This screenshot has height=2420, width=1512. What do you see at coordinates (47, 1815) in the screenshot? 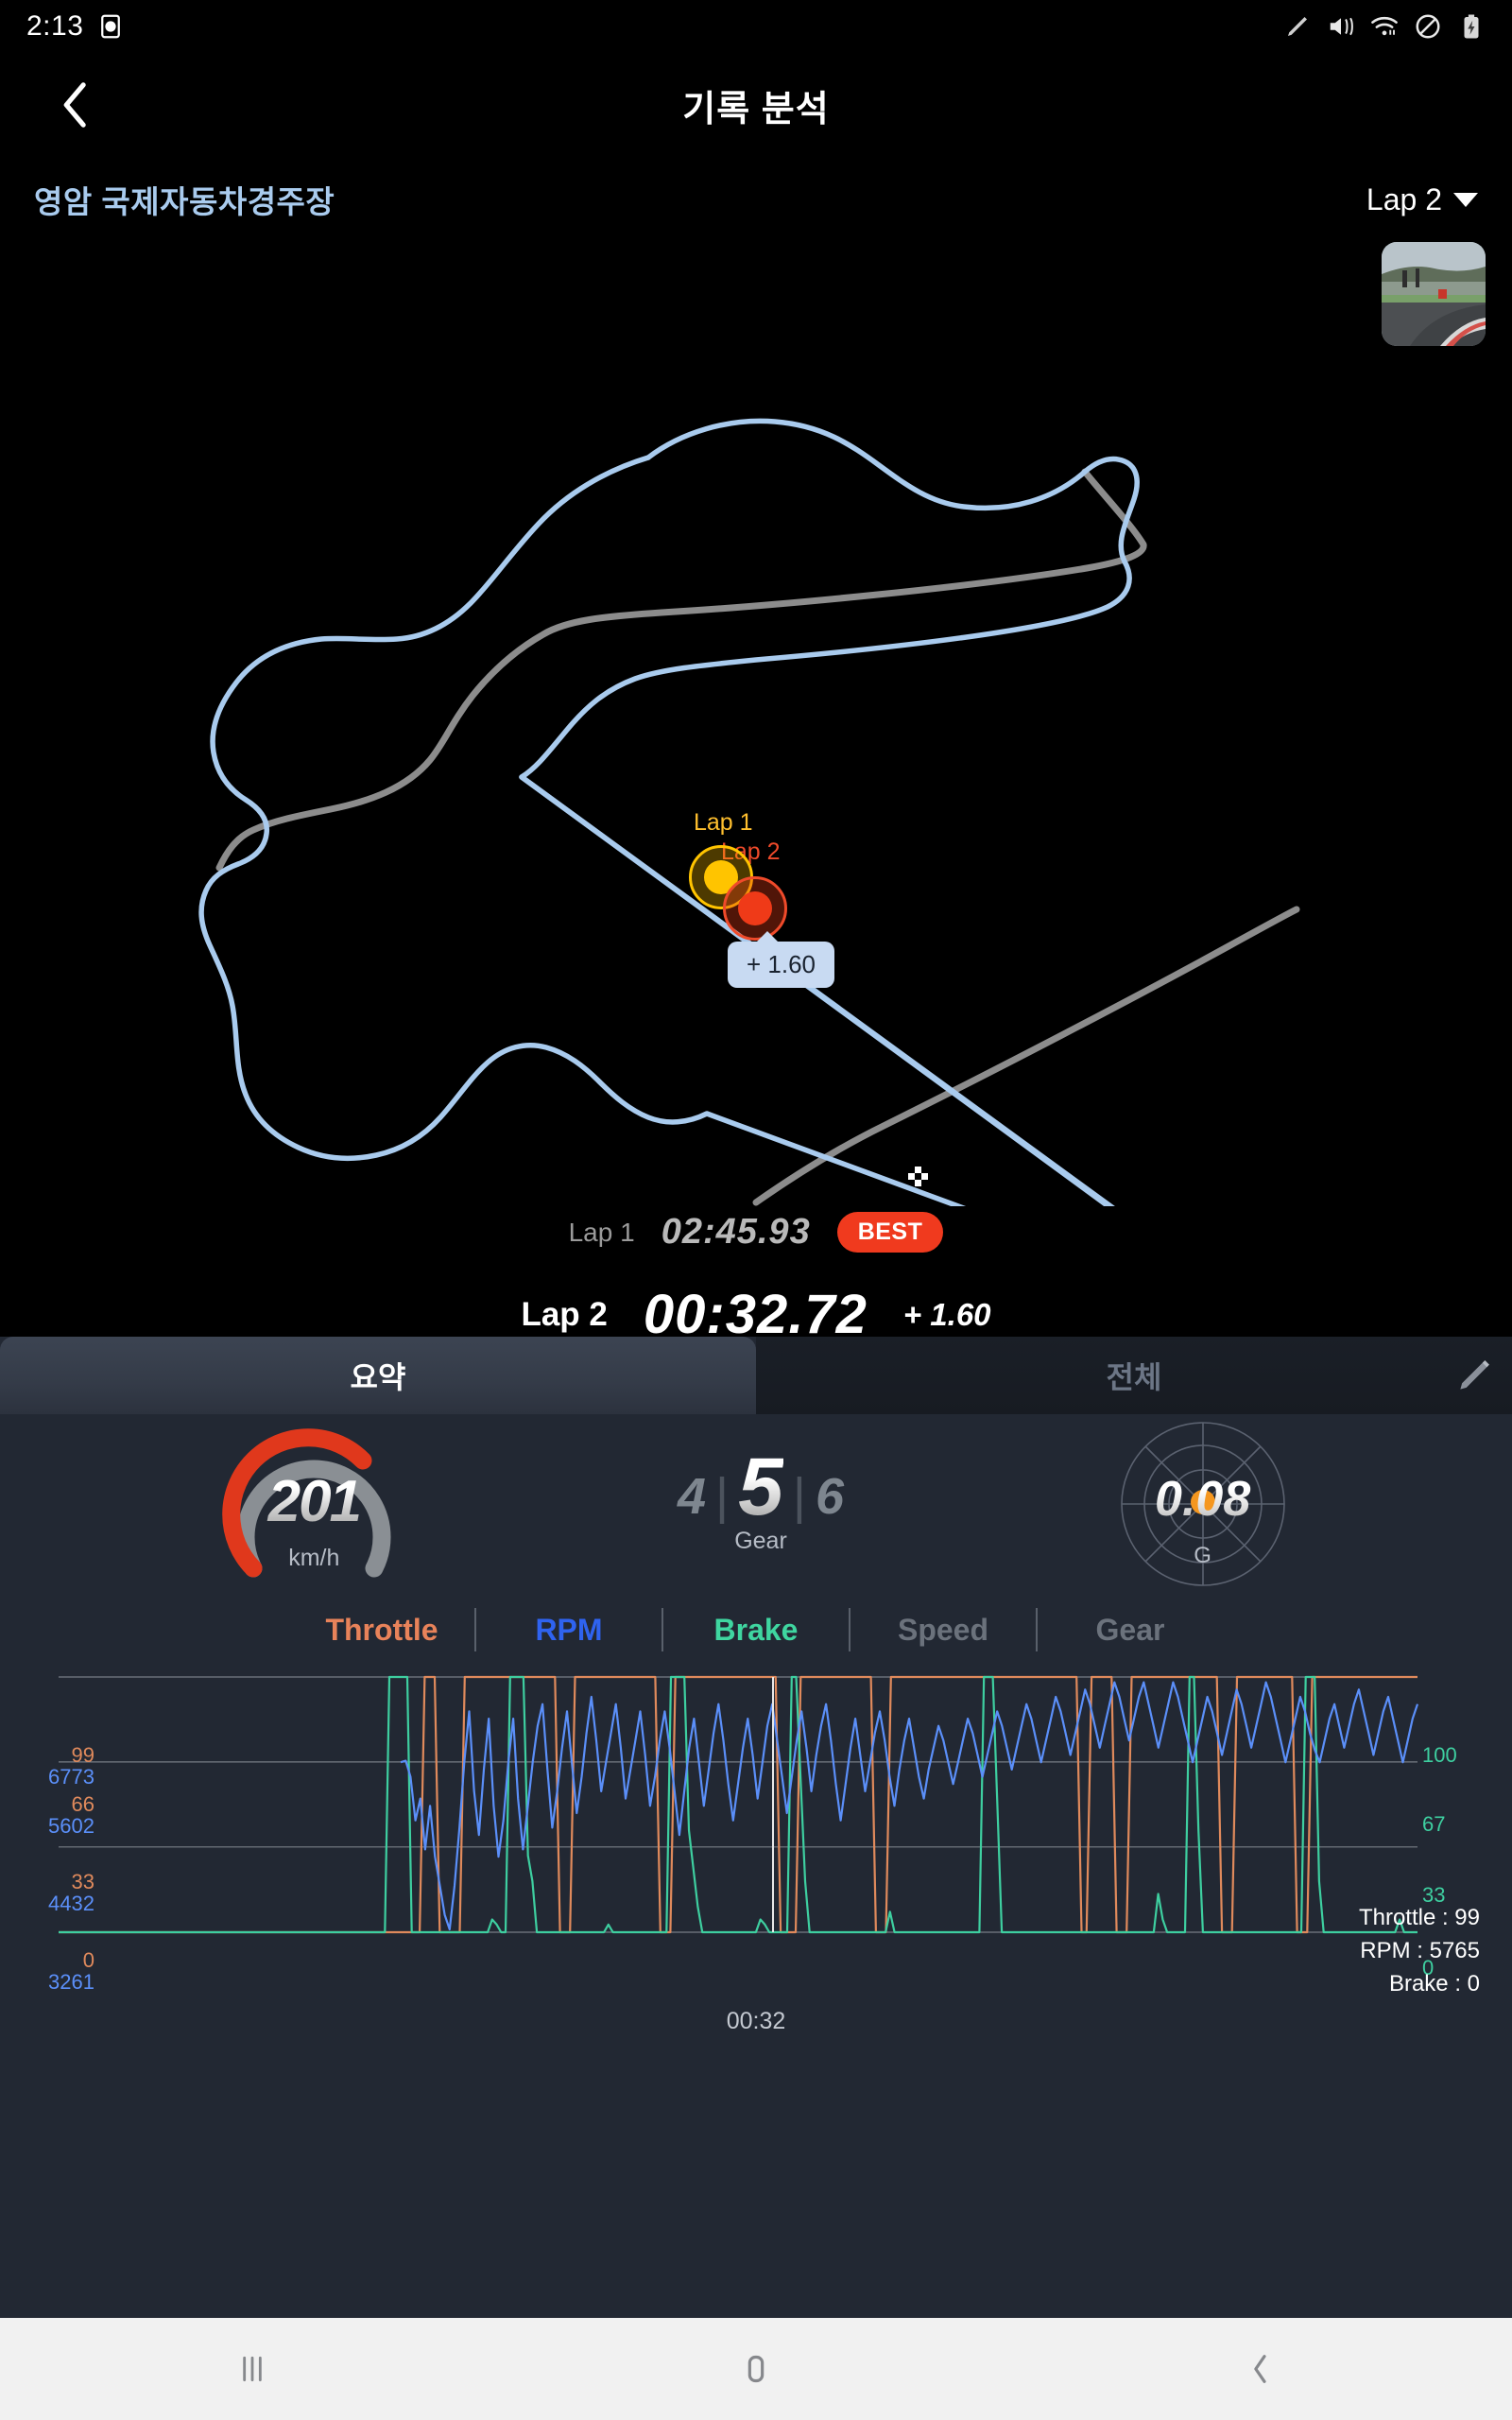
I see `axis-left-tick-1: 66 5602` at bounding box center [47, 1815].